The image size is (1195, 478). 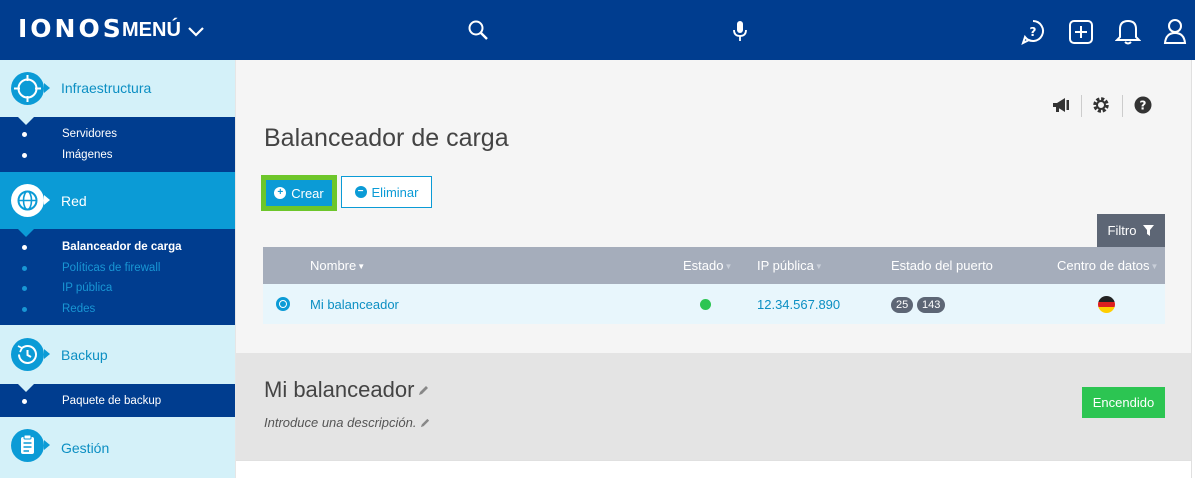 What do you see at coordinates (67, 288) in the screenshot?
I see `sidebar-item-ip-publica: IP pública` at bounding box center [67, 288].